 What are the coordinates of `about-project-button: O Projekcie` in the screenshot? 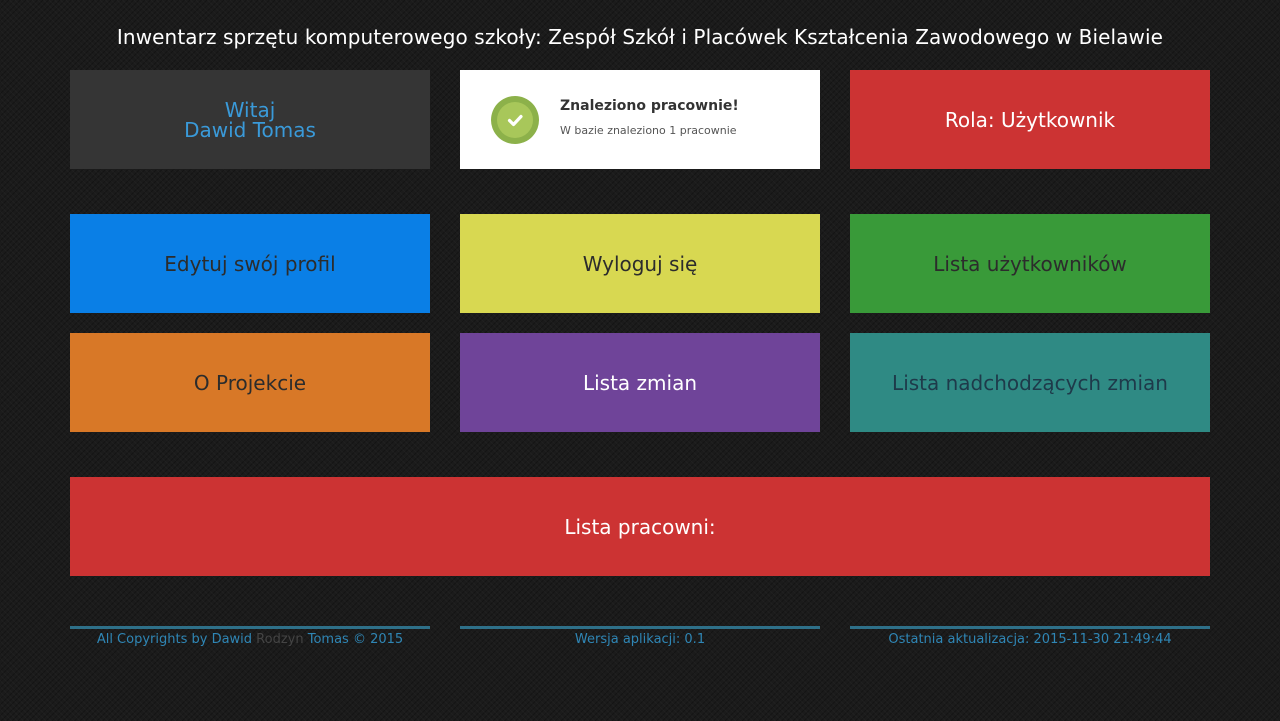 It's located at (250, 382).